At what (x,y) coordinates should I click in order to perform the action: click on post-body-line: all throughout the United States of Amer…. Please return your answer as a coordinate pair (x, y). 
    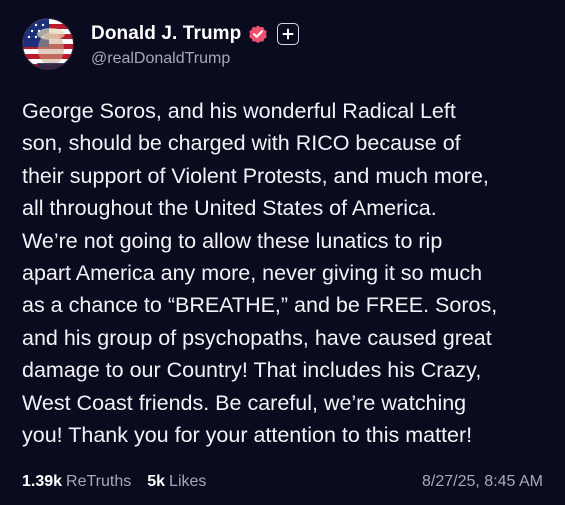
    Looking at the image, I should click on (229, 208).